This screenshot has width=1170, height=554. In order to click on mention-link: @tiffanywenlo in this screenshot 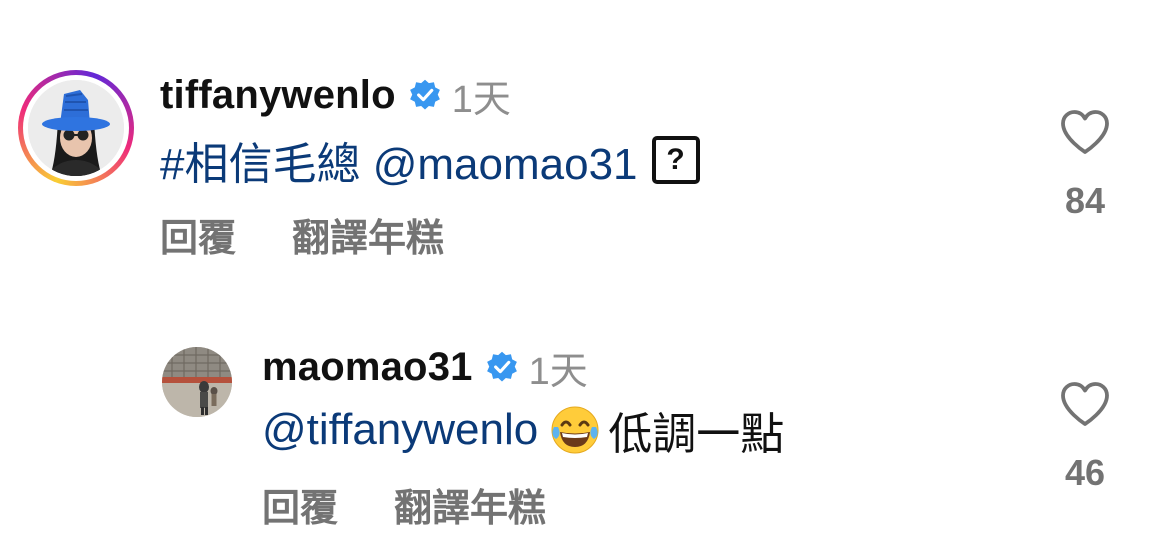, I will do `click(400, 429)`.